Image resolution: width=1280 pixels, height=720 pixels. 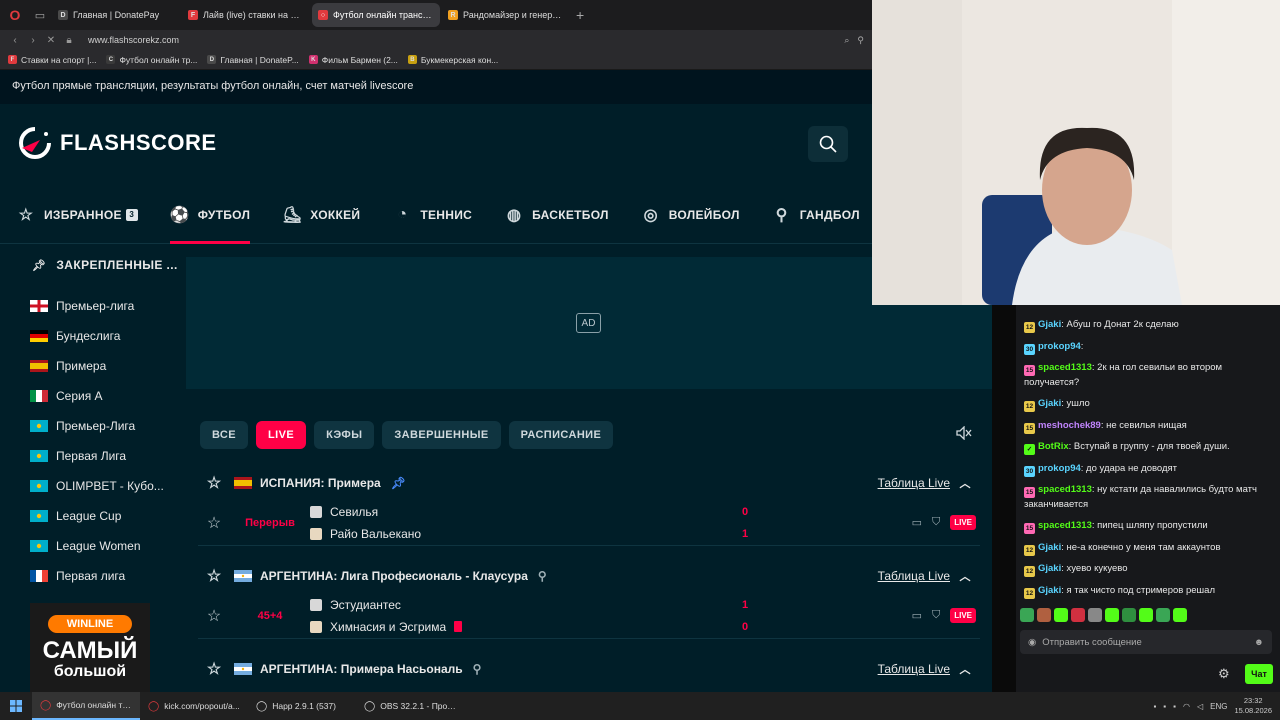 I want to click on sidebar-league-item: Первая Лига, so click(x=78, y=456).